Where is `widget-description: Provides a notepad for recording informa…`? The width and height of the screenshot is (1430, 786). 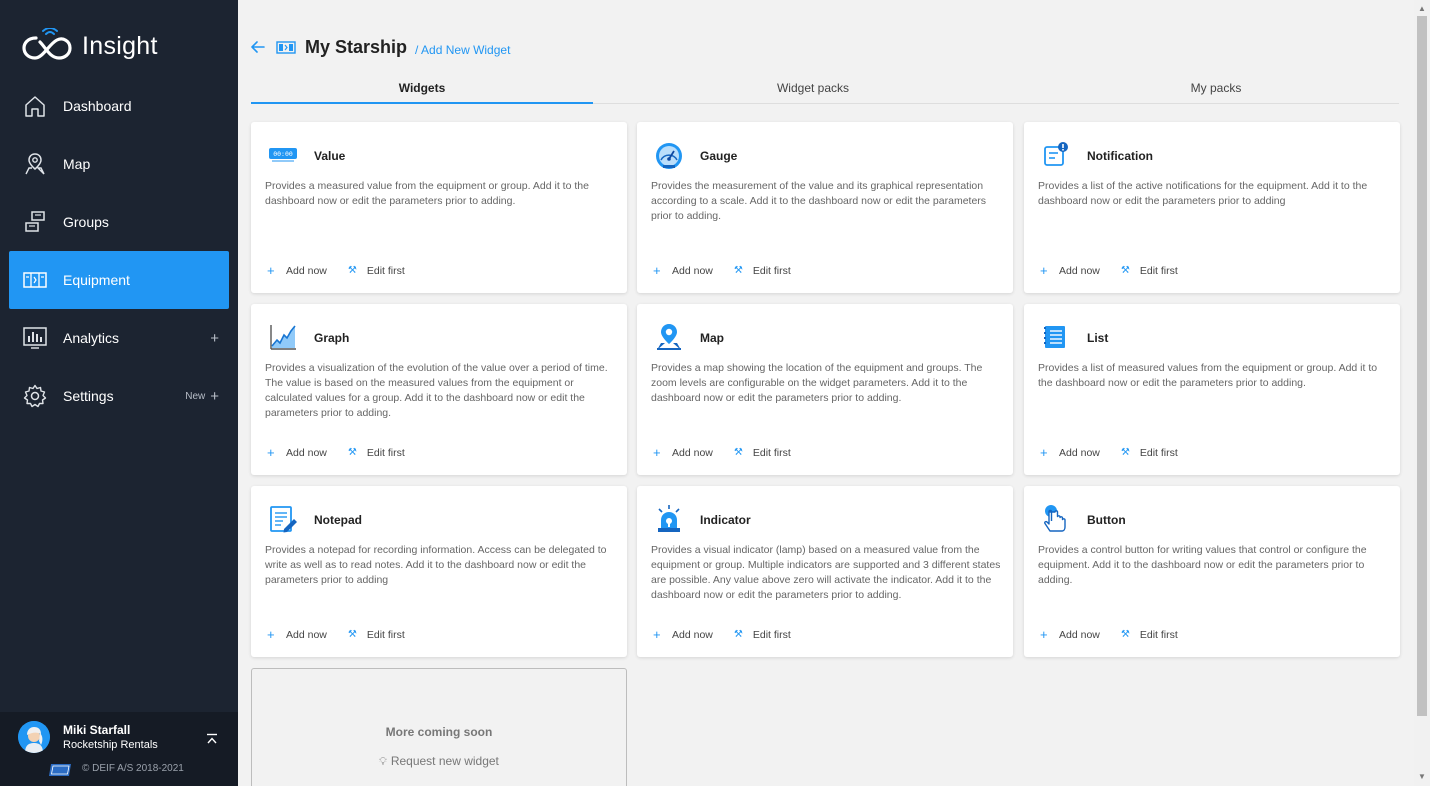
widget-description: Provides a notepad for recording informa… is located at coordinates (436, 565).